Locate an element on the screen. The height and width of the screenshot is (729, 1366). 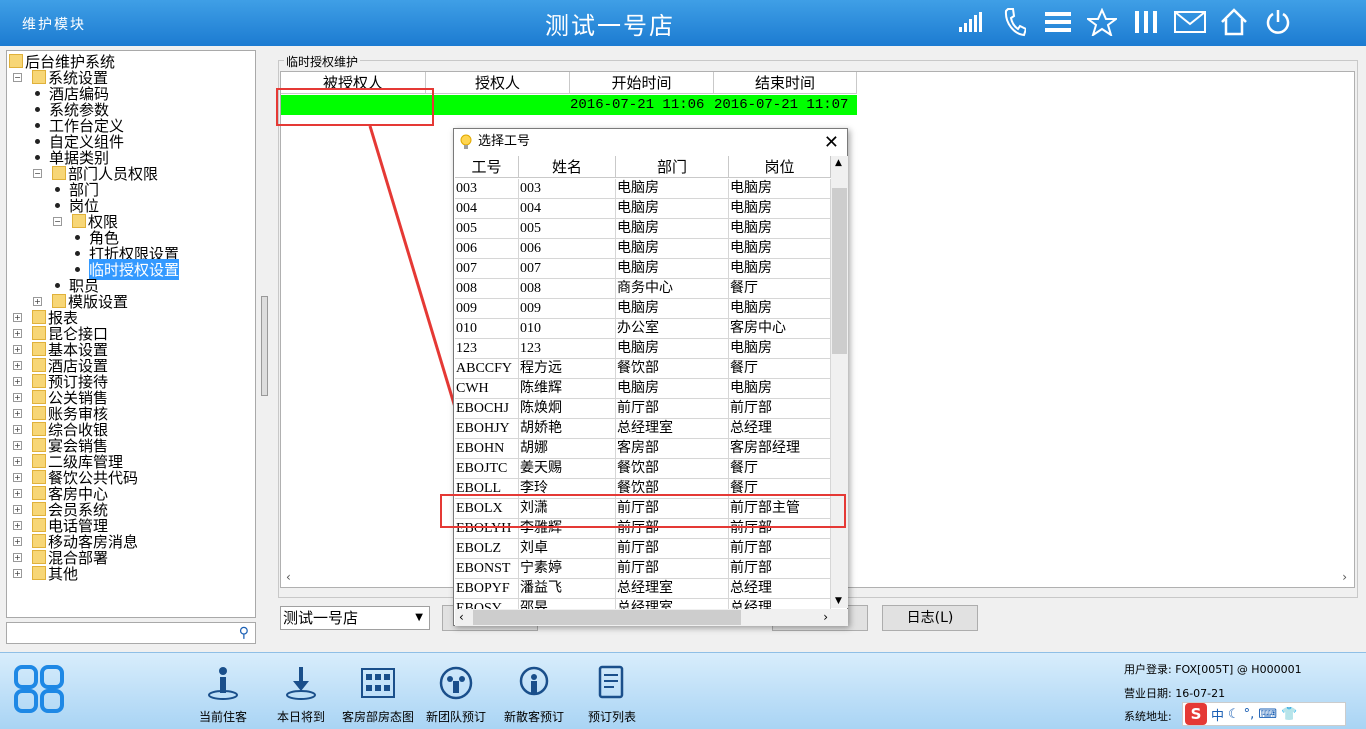
table-cell: 客房中心 is located at coordinates (780, 329).